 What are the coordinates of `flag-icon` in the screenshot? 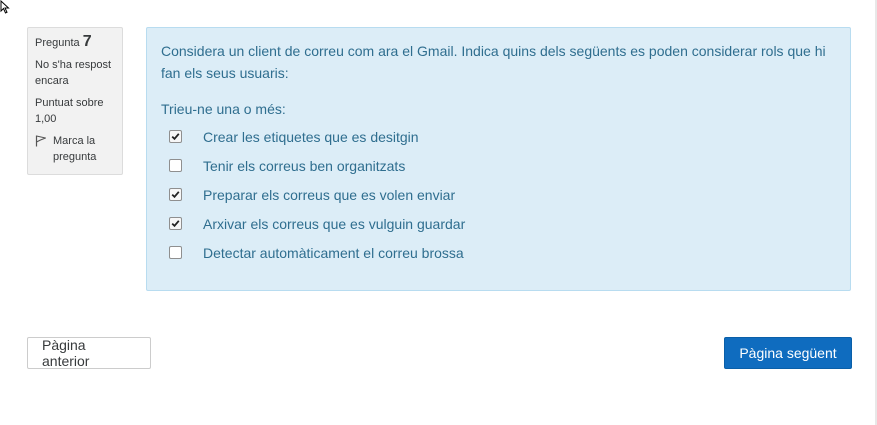 It's located at (40, 141).